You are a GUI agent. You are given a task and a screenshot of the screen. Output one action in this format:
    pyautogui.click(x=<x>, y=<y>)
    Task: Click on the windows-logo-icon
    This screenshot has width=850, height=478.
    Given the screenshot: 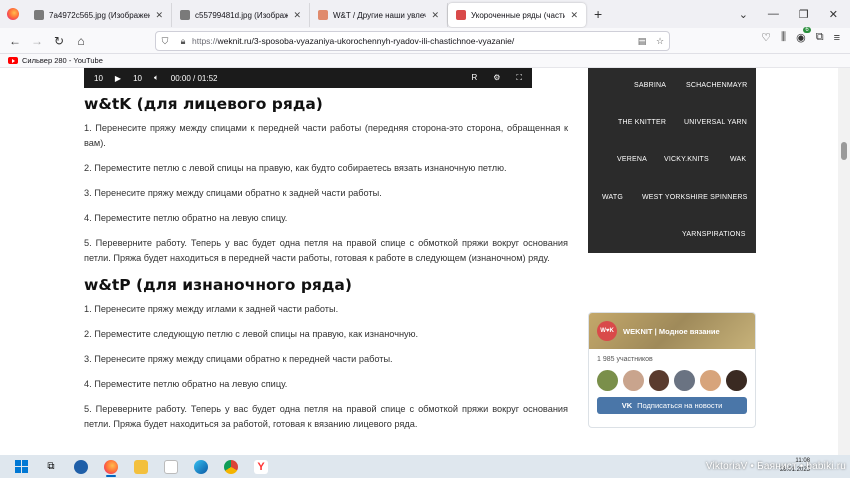 What is the action you would take?
    pyautogui.click(x=21, y=466)
    